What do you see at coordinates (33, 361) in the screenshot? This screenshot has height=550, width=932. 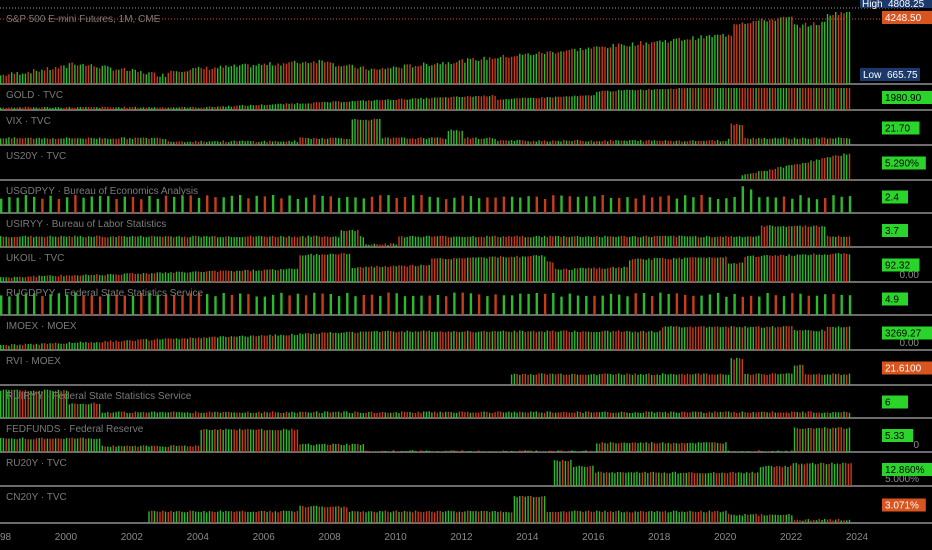 I see `pane-title: RVI · MOEX` at bounding box center [33, 361].